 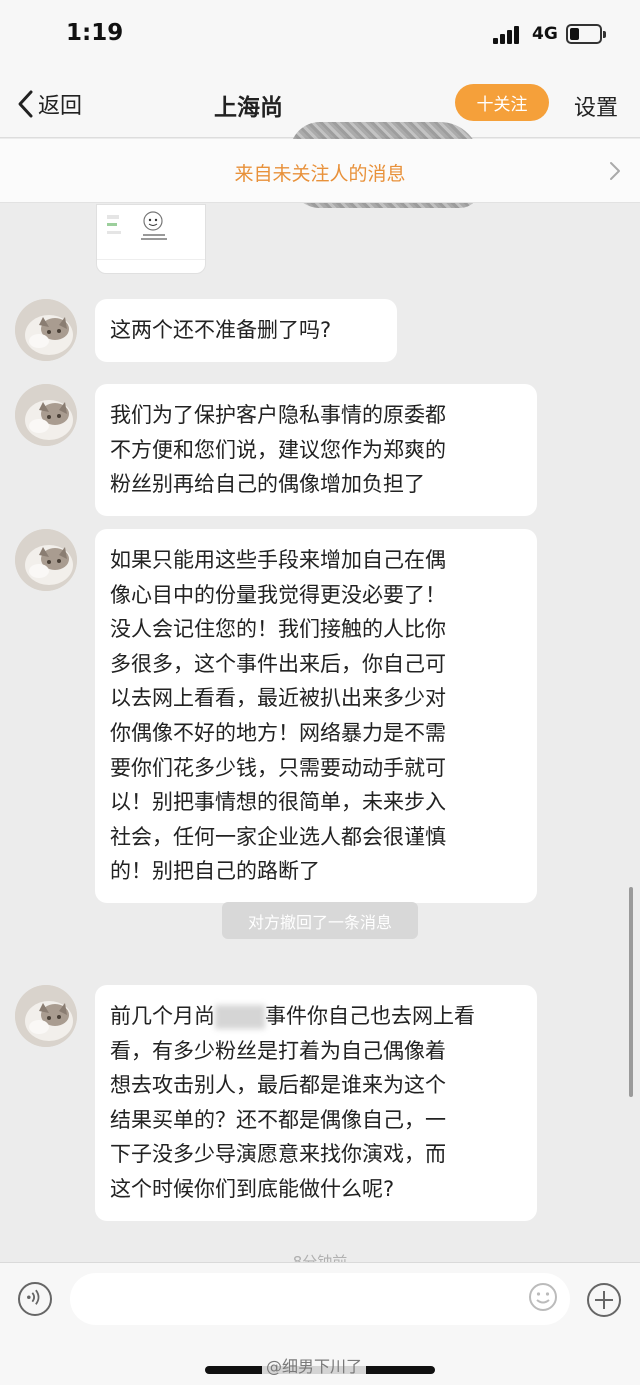 I want to click on screenshot-thumbnail-image, so click(x=137, y=225).